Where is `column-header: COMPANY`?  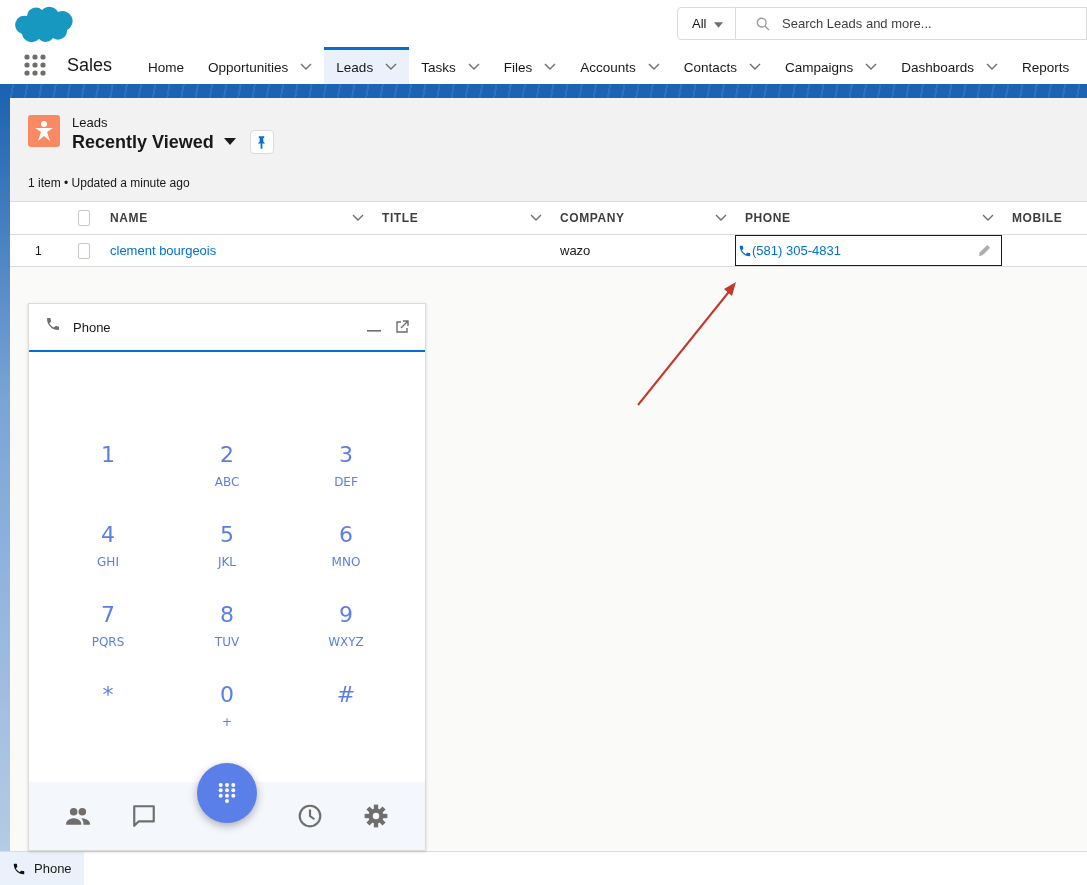 column-header: COMPANY is located at coordinates (592, 218).